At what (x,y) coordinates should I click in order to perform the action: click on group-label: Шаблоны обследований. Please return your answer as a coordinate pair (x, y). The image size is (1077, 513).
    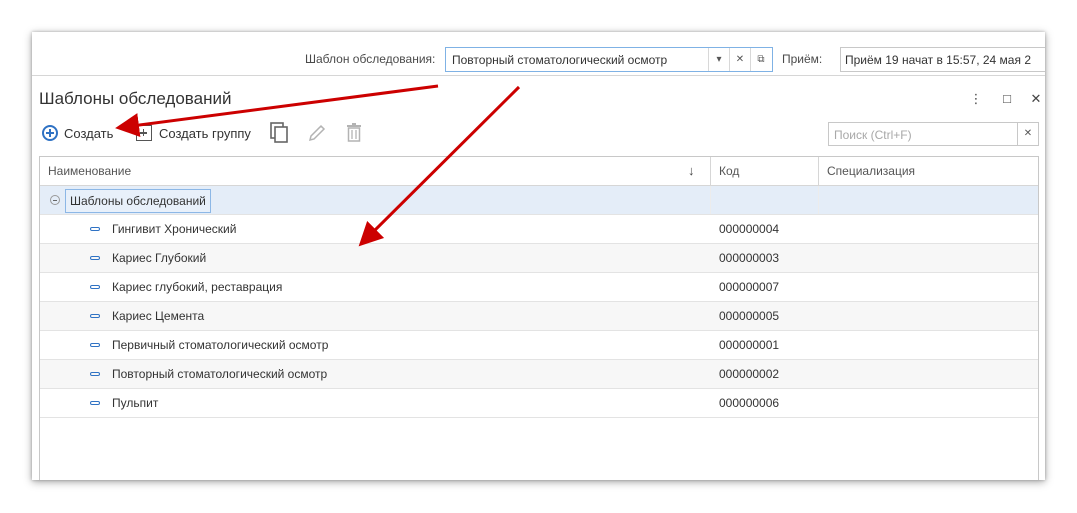
    Looking at the image, I should click on (138, 201).